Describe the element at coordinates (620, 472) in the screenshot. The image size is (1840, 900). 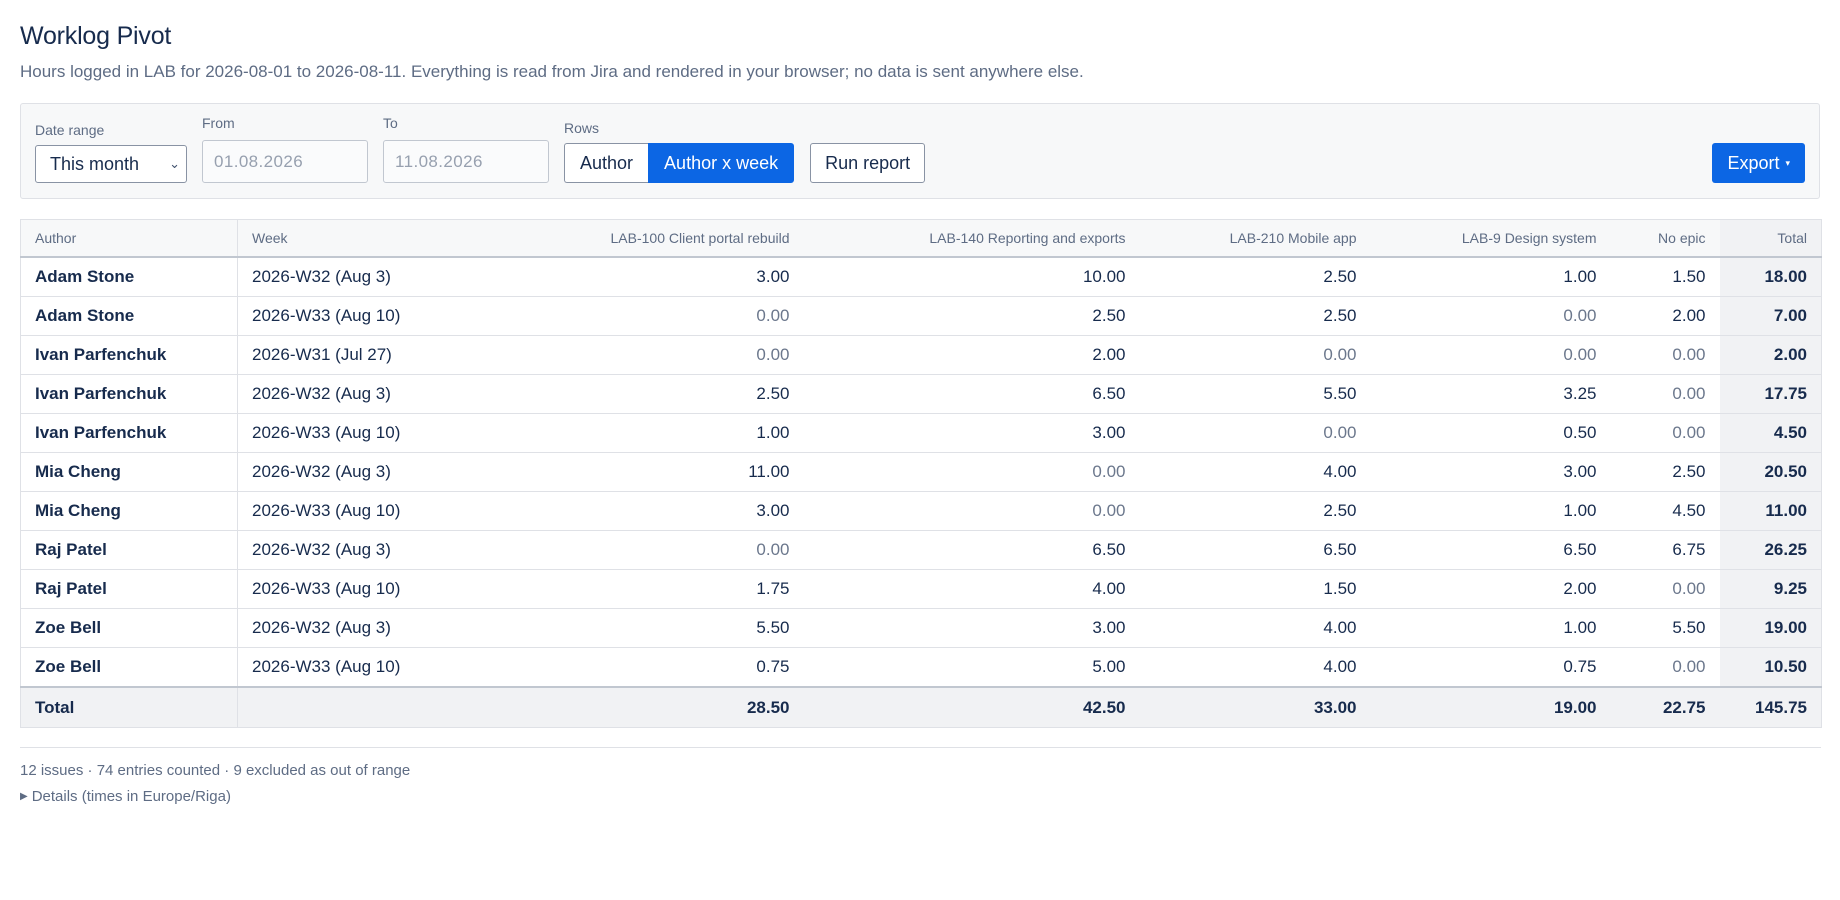
I see `cell-lab-100: 11.00` at that location.